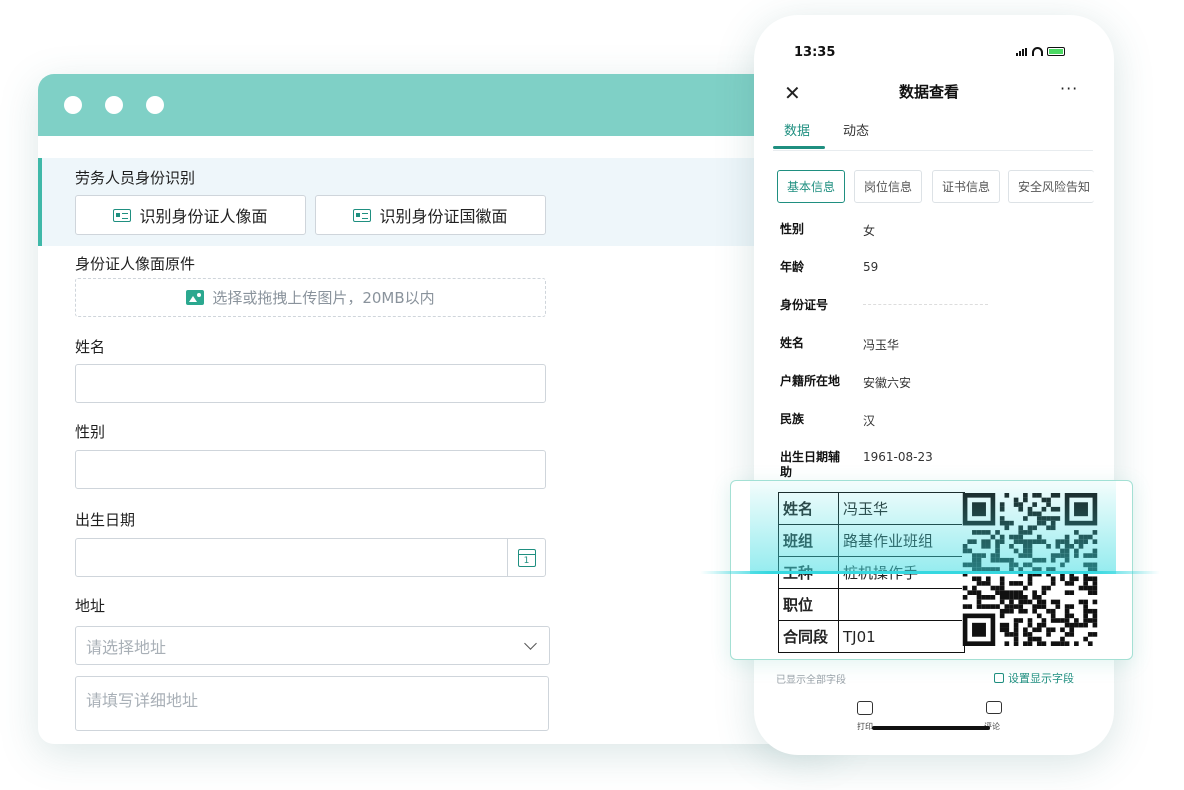 The height and width of the screenshot is (790, 1184). What do you see at coordinates (901, 508) in the screenshot?
I see `badge-value: 冯玉华` at bounding box center [901, 508].